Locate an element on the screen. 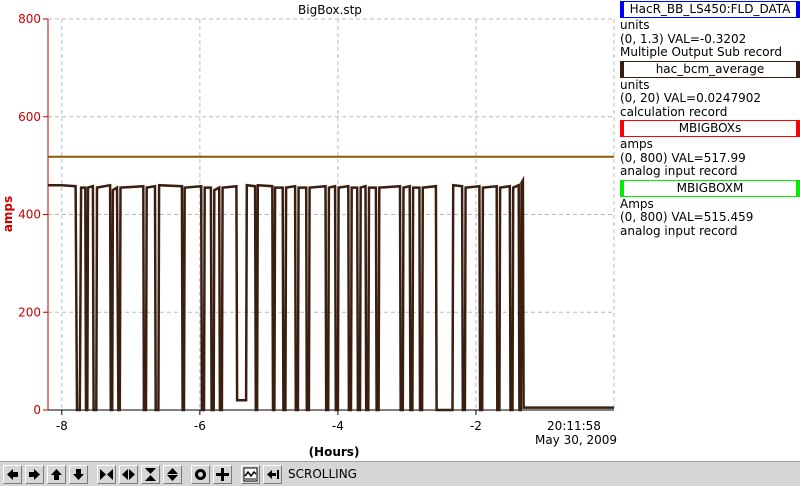  zoom-in-x-button is located at coordinates (106, 474).